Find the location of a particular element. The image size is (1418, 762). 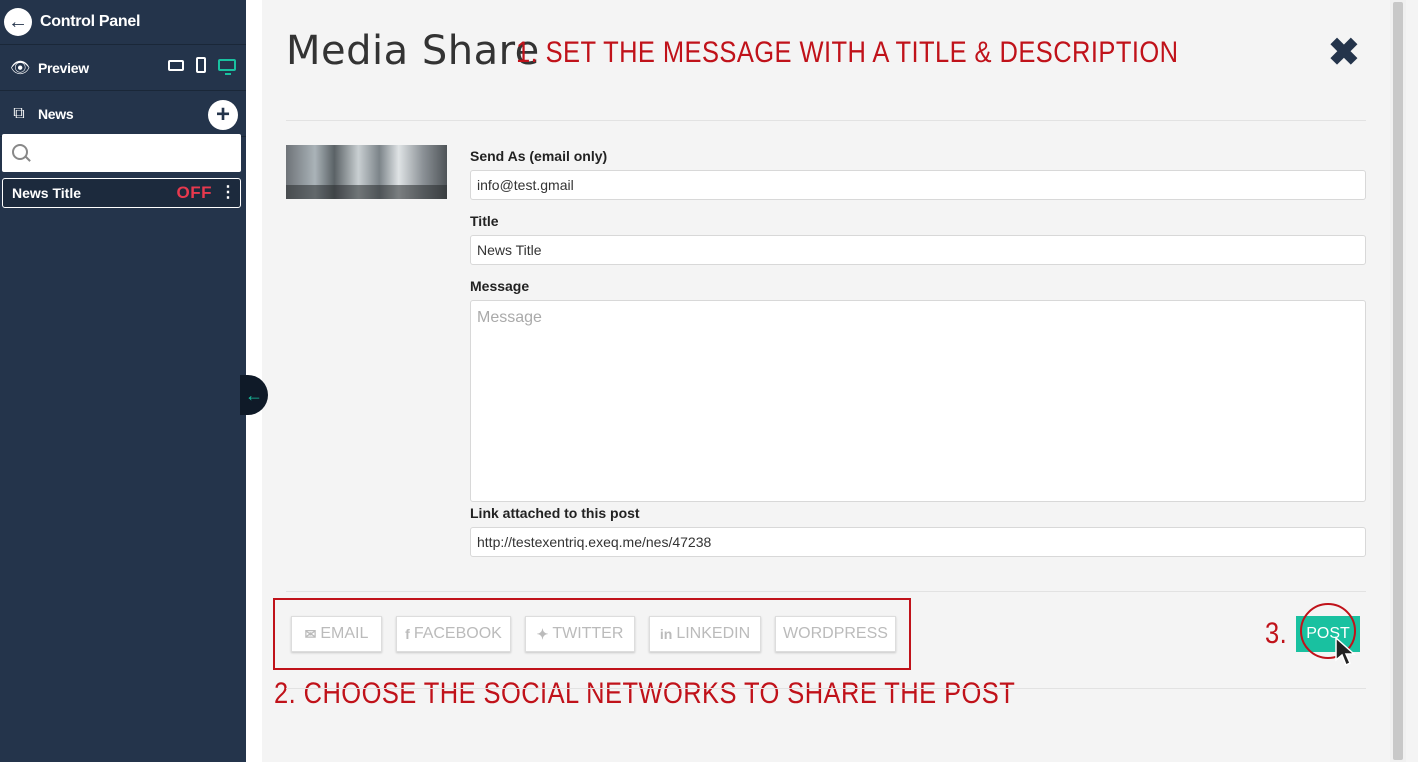

message-label: Message is located at coordinates (500, 286).